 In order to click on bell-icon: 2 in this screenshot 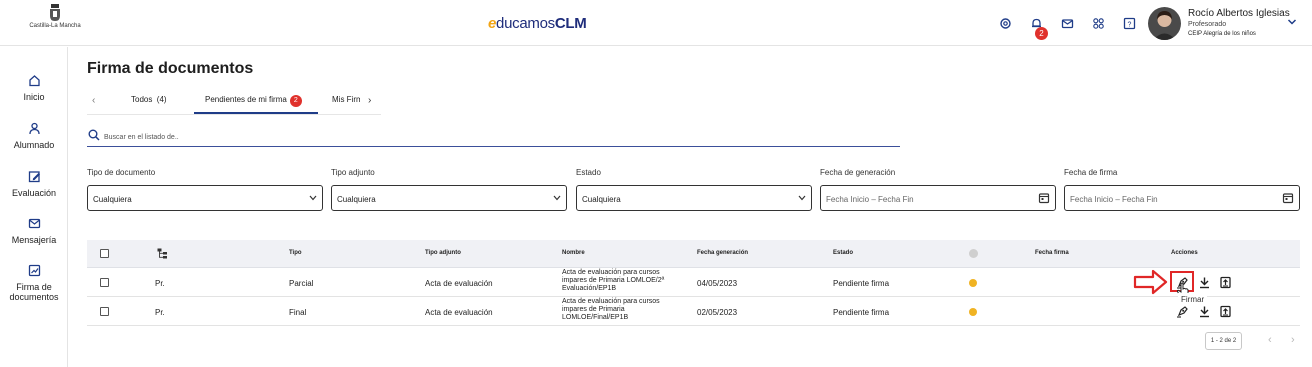, I will do `click(1037, 27)`.